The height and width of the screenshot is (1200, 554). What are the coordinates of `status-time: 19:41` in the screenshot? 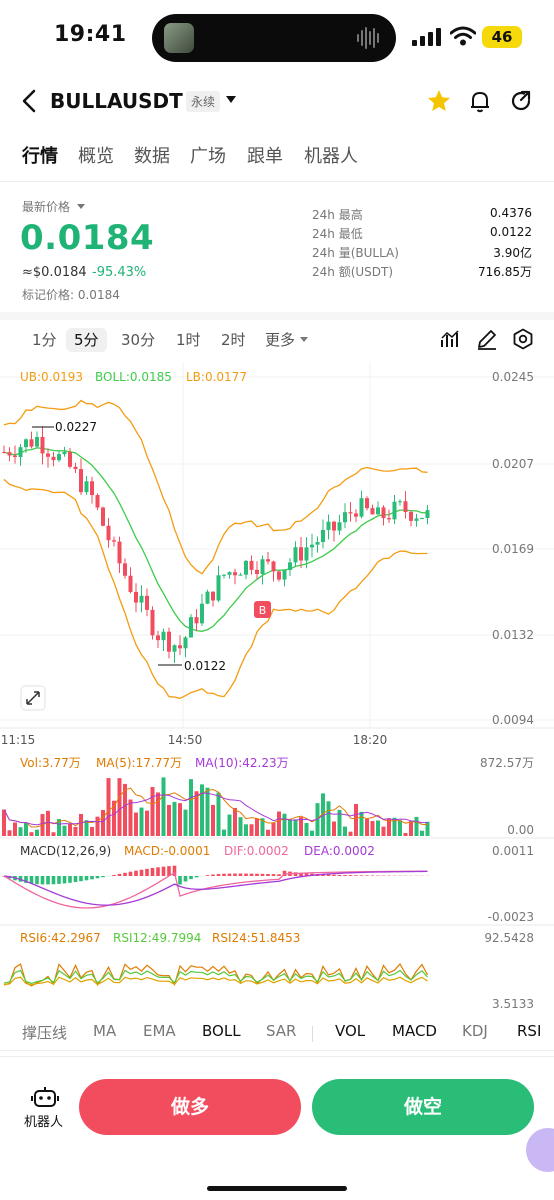 It's located at (90, 34).